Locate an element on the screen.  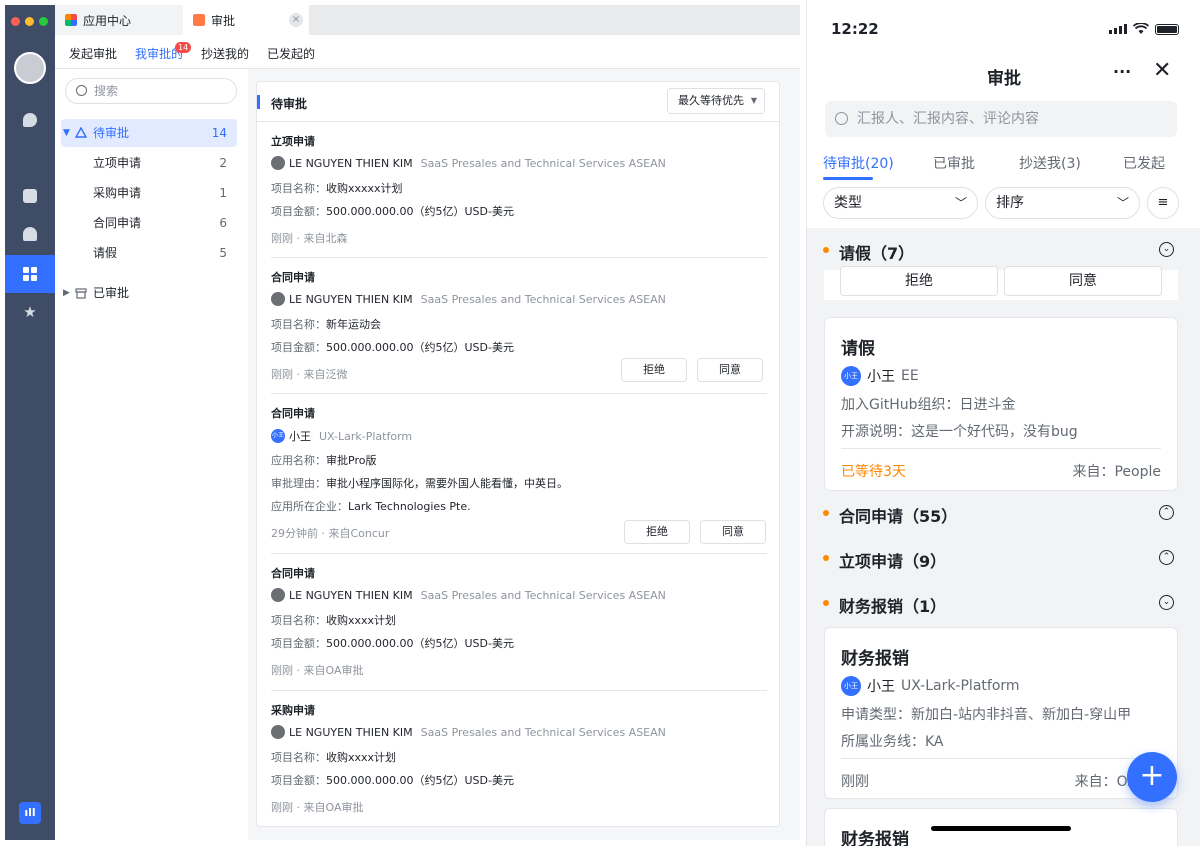
group-label: 合同申请（55） is located at coordinates (898, 516).